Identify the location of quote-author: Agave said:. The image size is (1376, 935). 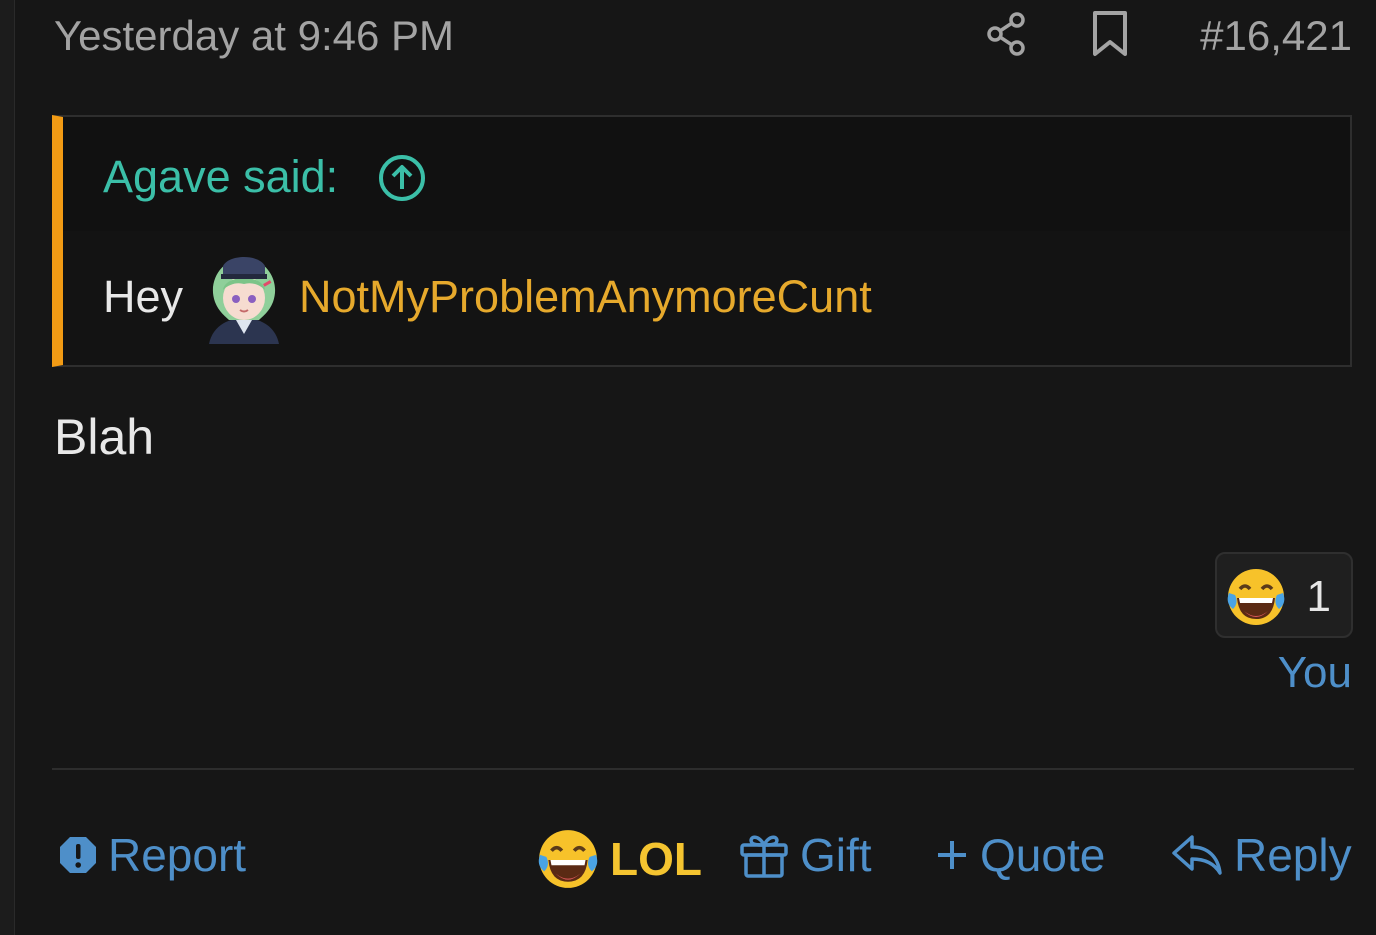
(220, 177).